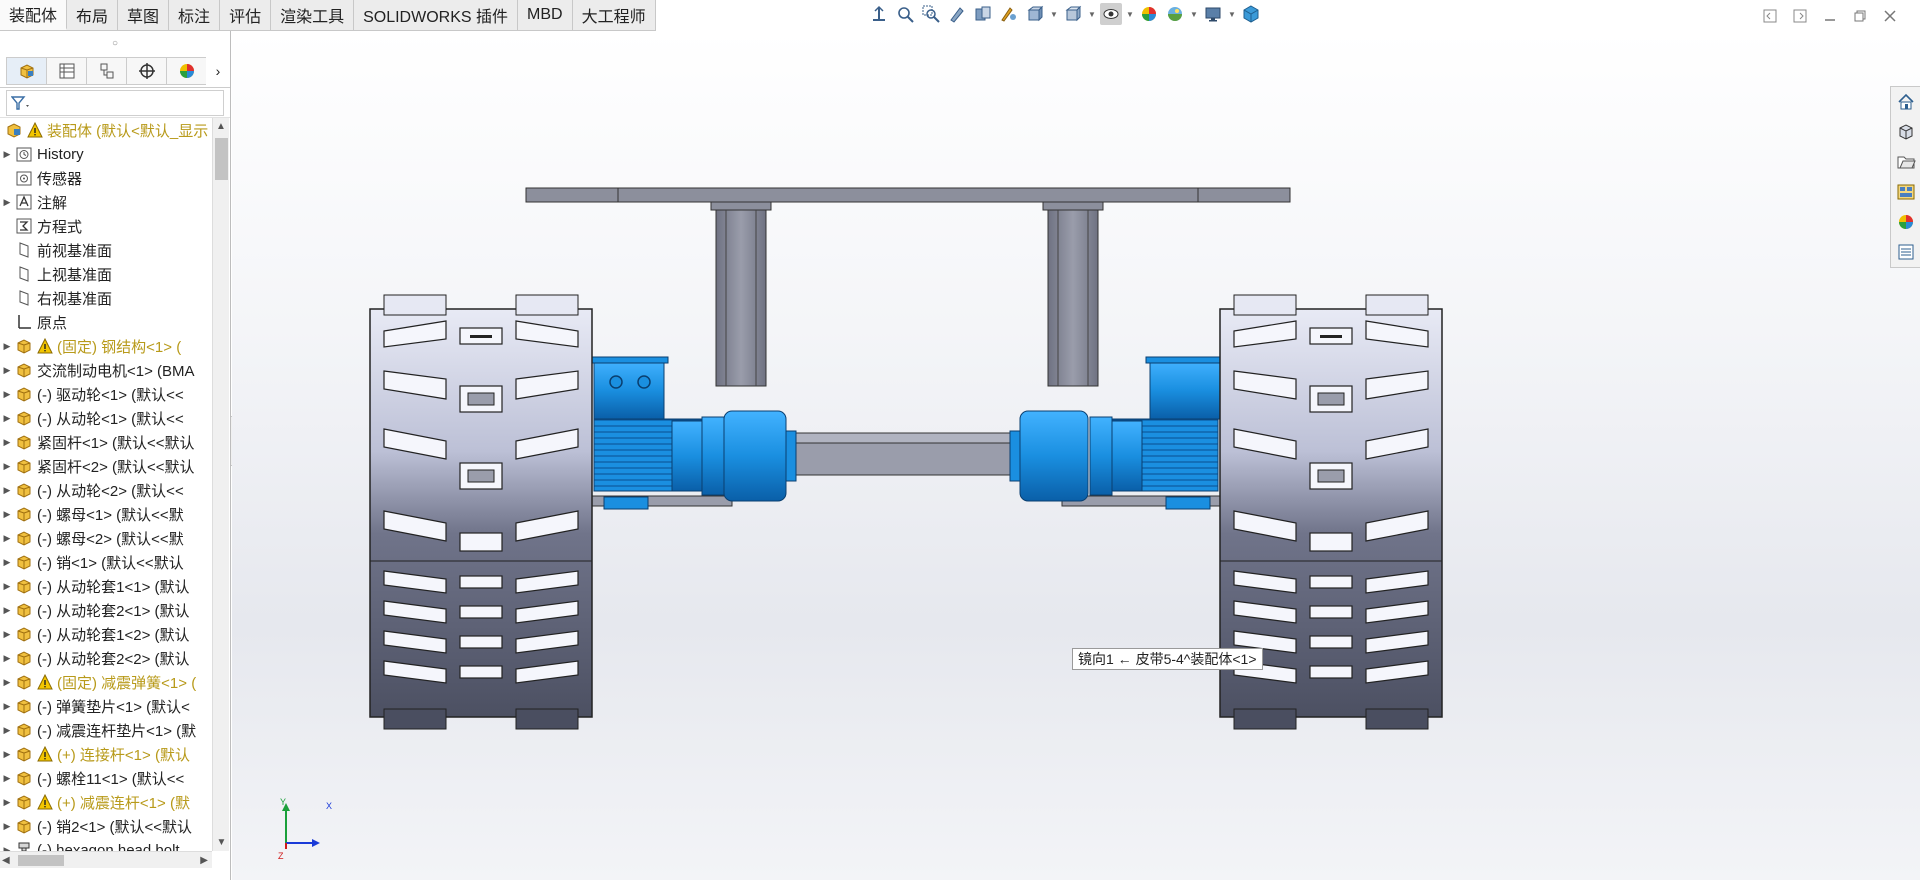 This screenshot has width=1920, height=880. What do you see at coordinates (246, 15) in the screenshot?
I see `tab-evaluate: 评估` at bounding box center [246, 15].